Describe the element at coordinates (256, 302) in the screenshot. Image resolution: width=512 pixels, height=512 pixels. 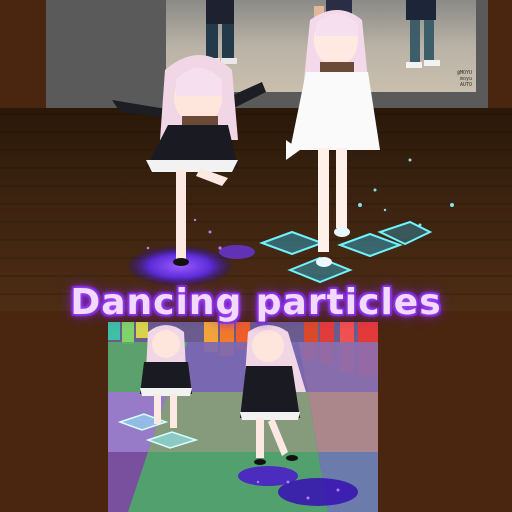
I see `video-caption: Dancing particles` at that location.